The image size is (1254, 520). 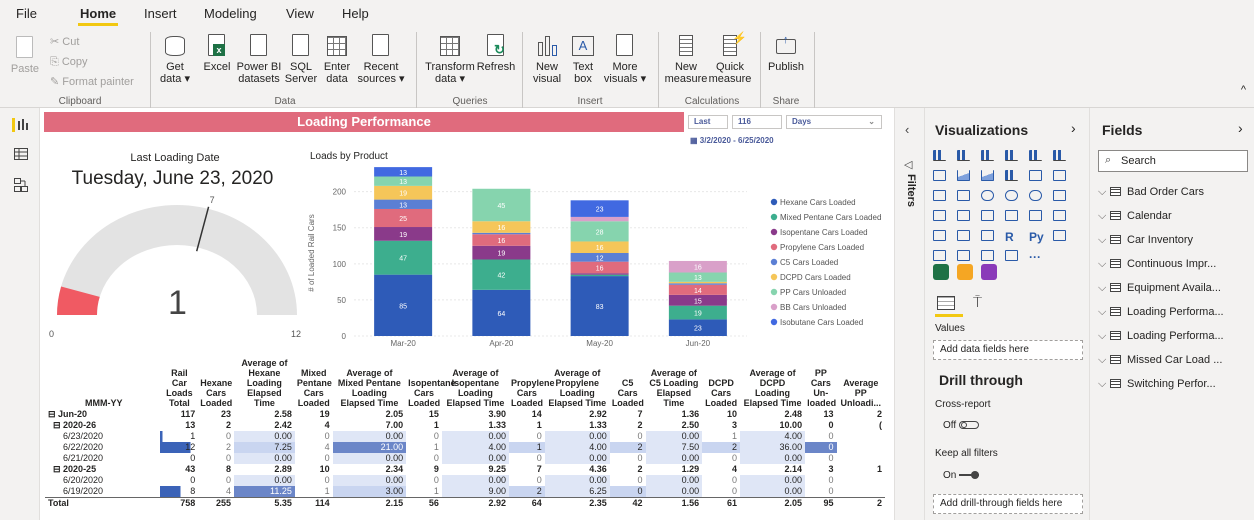 What do you see at coordinates (179, 383) in the screenshot?
I see `matrix-column-header: Rail Car Loads Total` at bounding box center [179, 383].